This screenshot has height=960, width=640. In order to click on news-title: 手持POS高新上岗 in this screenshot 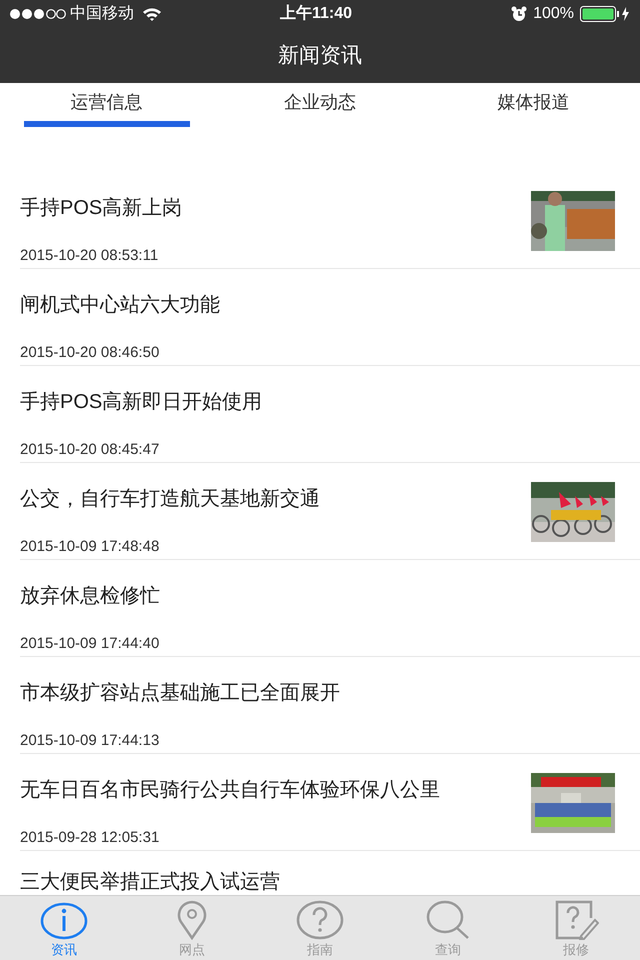, I will do `click(235, 208)`.